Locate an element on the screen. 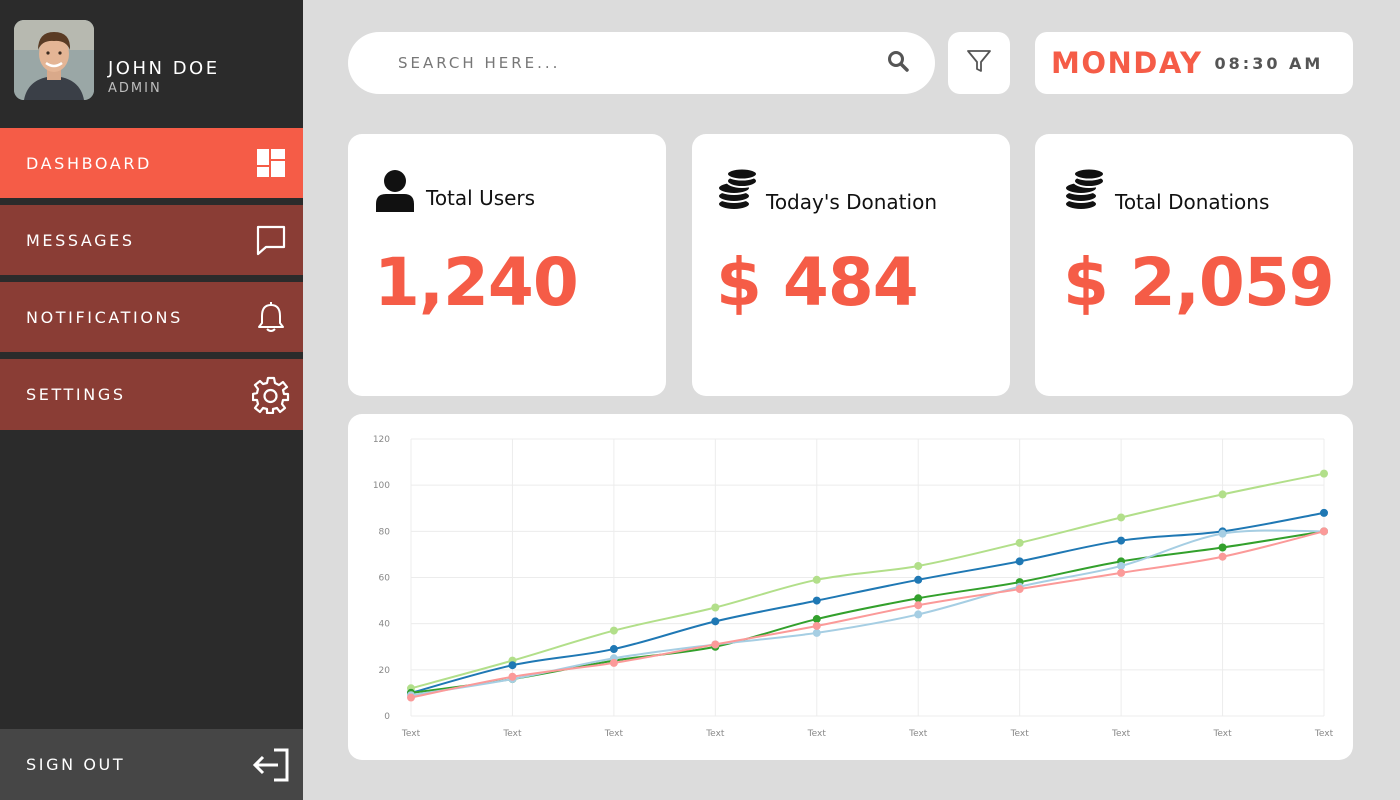  filter-button is located at coordinates (979, 63).